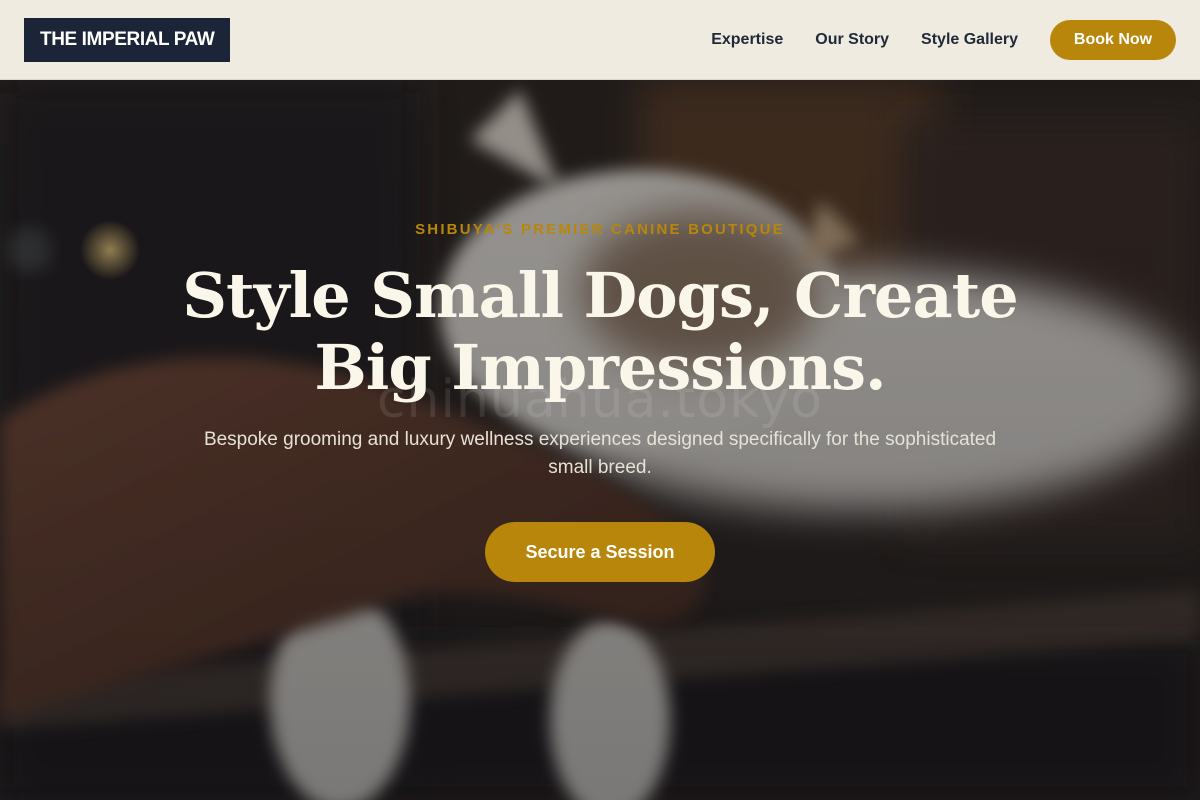 This screenshot has height=800, width=1200. Describe the element at coordinates (1113, 39) in the screenshot. I see `book-now-button: Book Now` at that location.